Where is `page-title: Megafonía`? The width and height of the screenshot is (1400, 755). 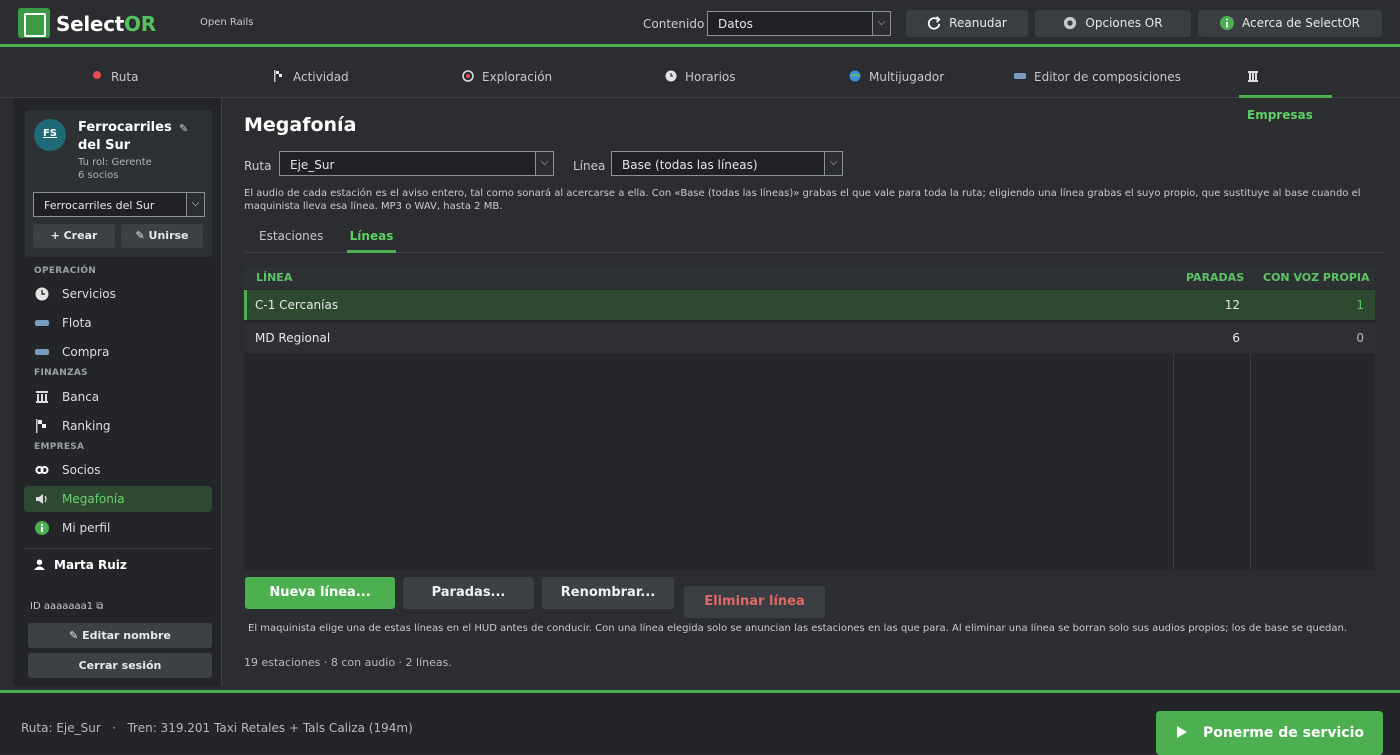 page-title: Megafonía is located at coordinates (300, 125).